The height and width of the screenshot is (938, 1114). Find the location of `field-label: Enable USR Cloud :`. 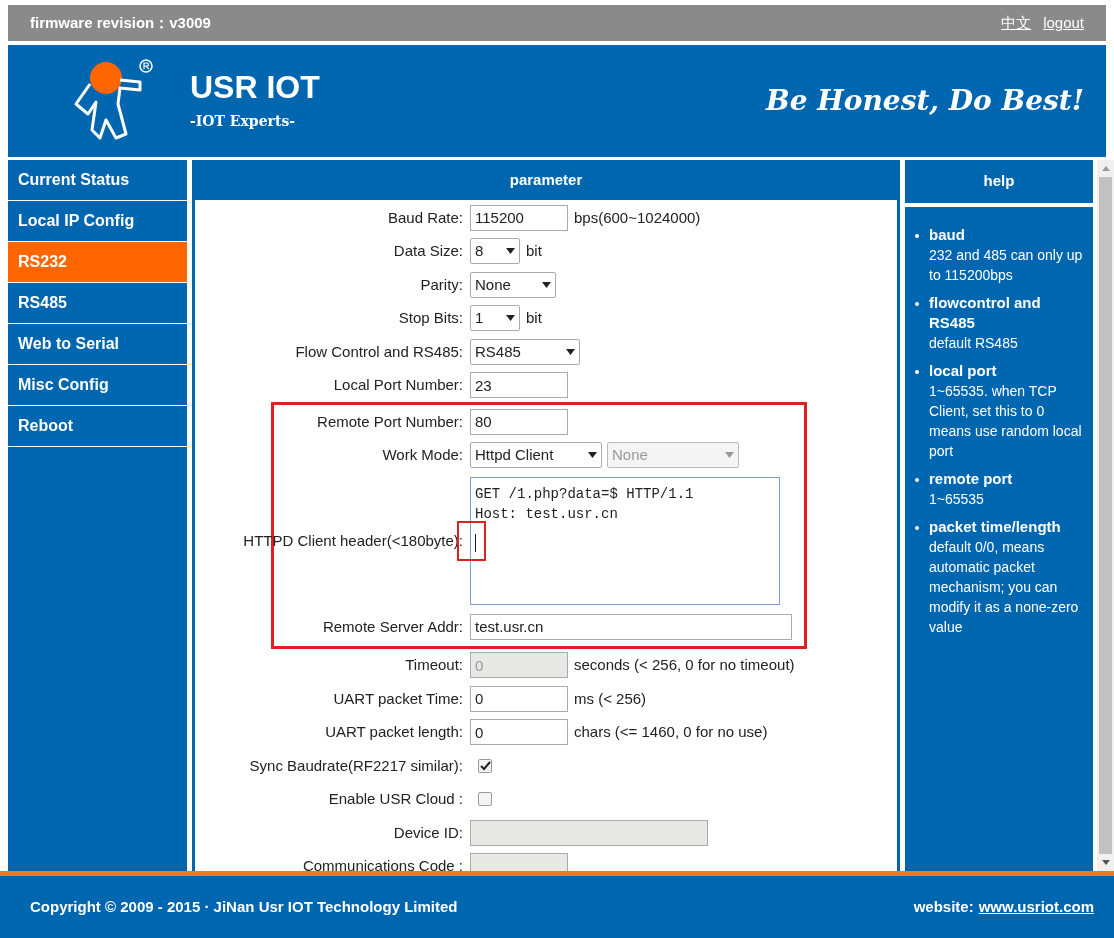

field-label: Enable USR Cloud : is located at coordinates (395, 799).